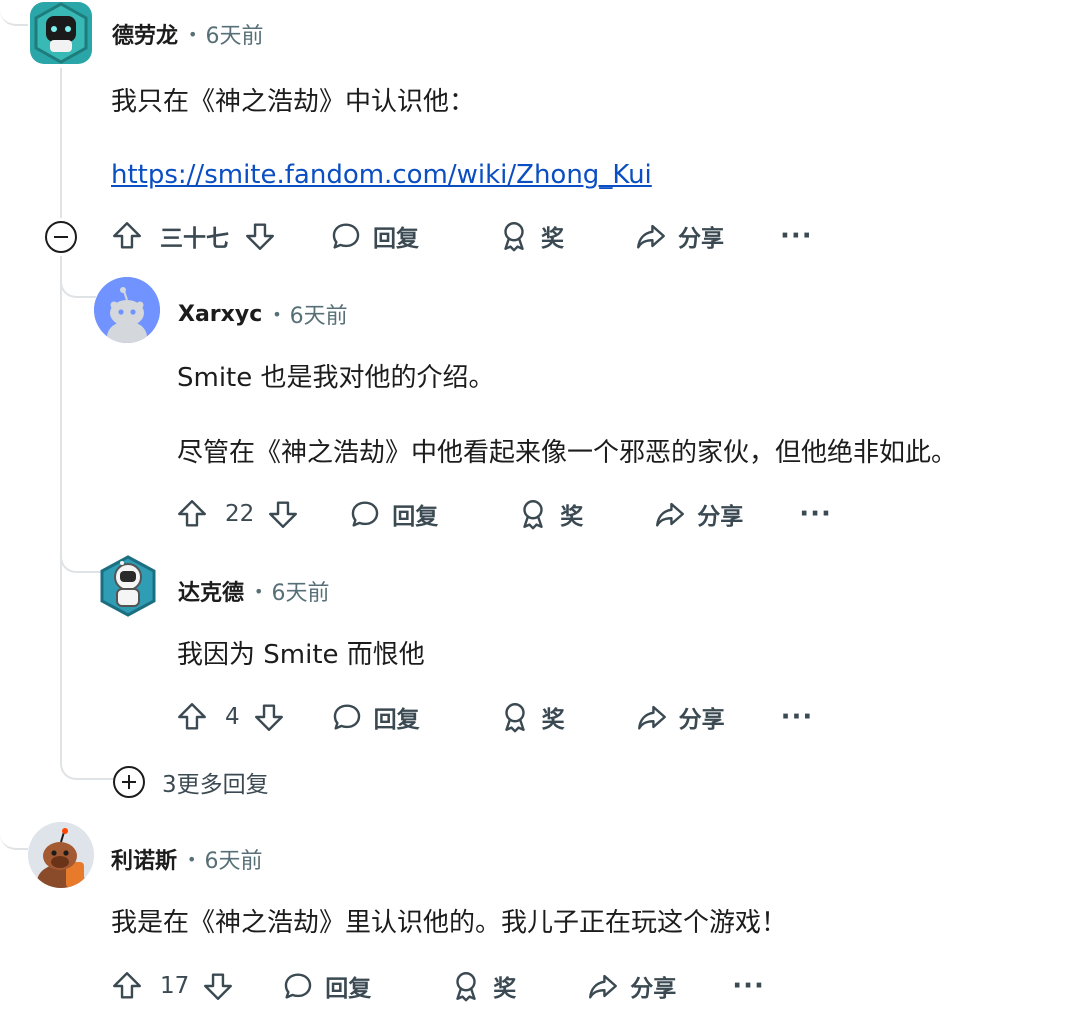 This screenshot has height=1016, width=1080. Describe the element at coordinates (503, 514) in the screenshot. I see `comment-actions: 22 回复 奖 分享 ···` at that location.